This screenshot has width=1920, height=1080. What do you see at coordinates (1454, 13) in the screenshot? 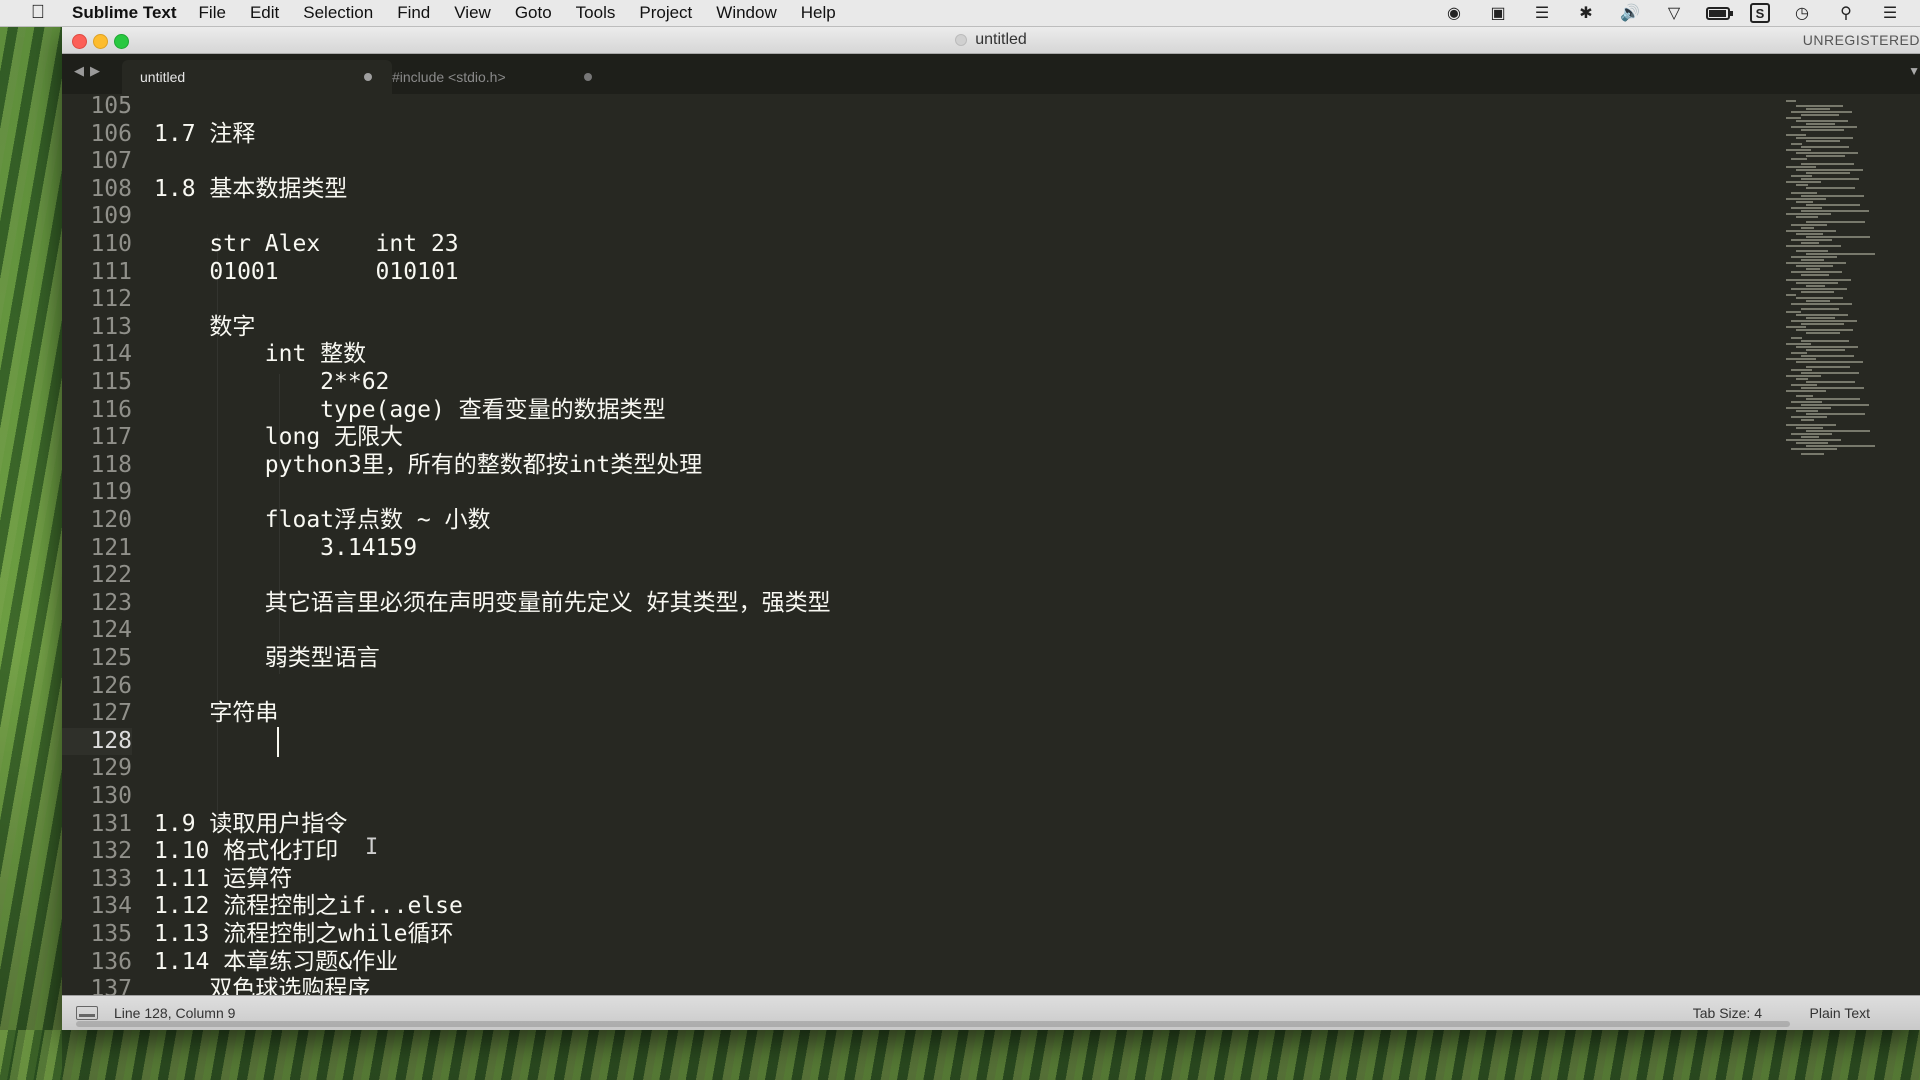
I see `evernote-icon: ◉` at bounding box center [1454, 13].